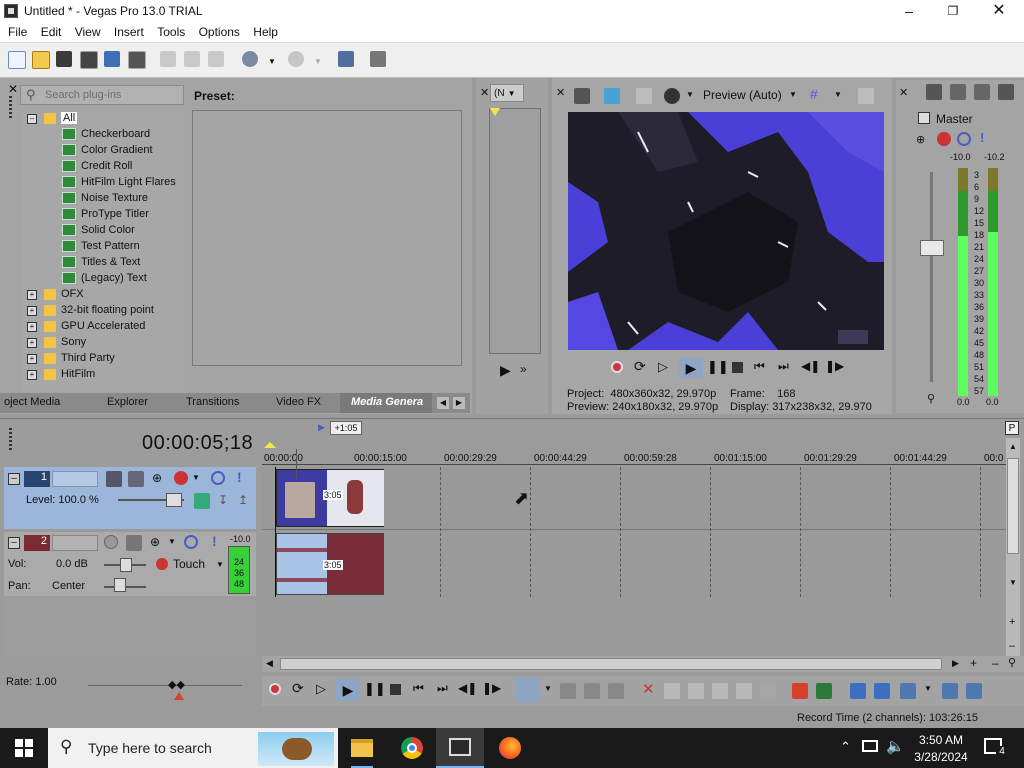 This screenshot has height=768, width=1024. Describe the element at coordinates (174, 500) in the screenshot. I see `video-level-slider-handle` at that location.